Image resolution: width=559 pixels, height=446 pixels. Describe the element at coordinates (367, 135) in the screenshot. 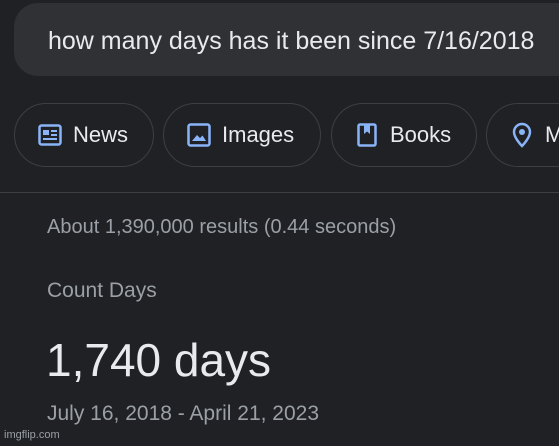

I see `book-icon` at that location.